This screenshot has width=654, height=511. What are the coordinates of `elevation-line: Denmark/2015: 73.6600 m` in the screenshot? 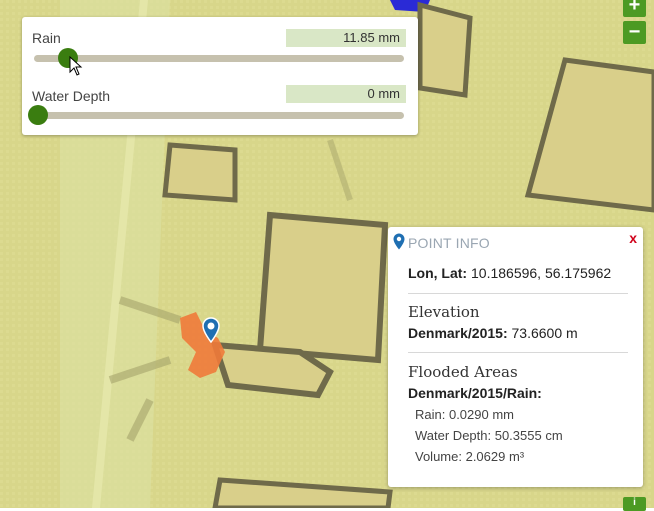 It's located at (493, 333).